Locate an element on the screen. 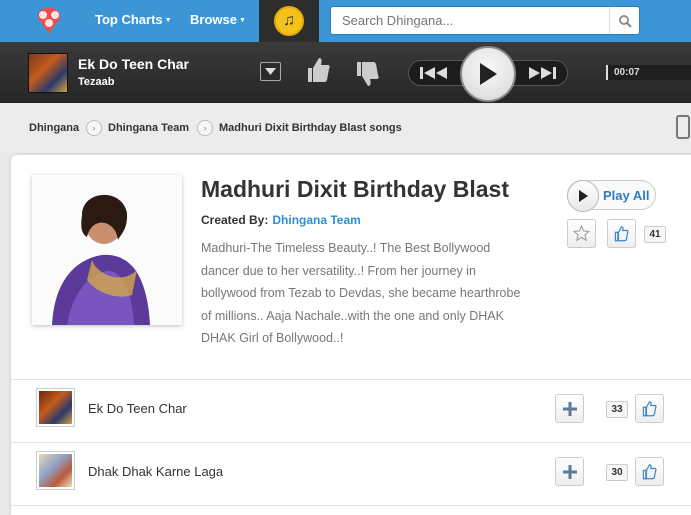 The image size is (691, 515). track-like-count: 30 is located at coordinates (617, 472).